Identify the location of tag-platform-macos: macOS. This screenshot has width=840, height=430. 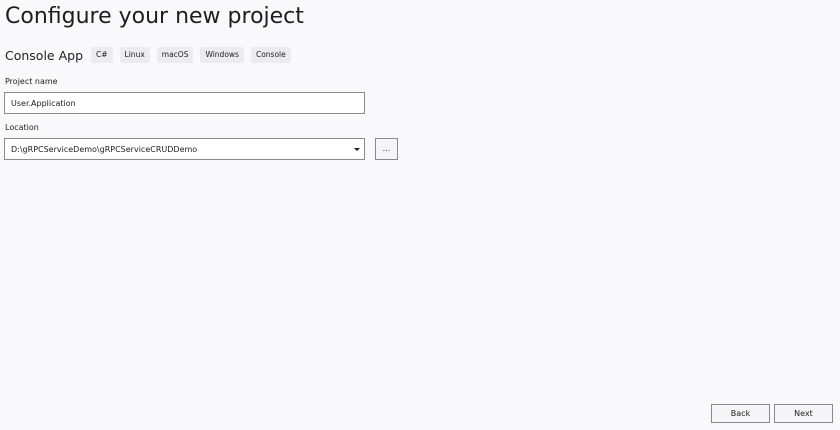
(175, 55).